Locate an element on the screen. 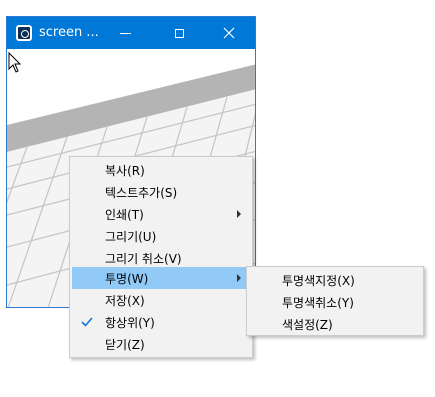 The image size is (435, 397). menu-item-print: 인쇄(T) is located at coordinates (161, 214).